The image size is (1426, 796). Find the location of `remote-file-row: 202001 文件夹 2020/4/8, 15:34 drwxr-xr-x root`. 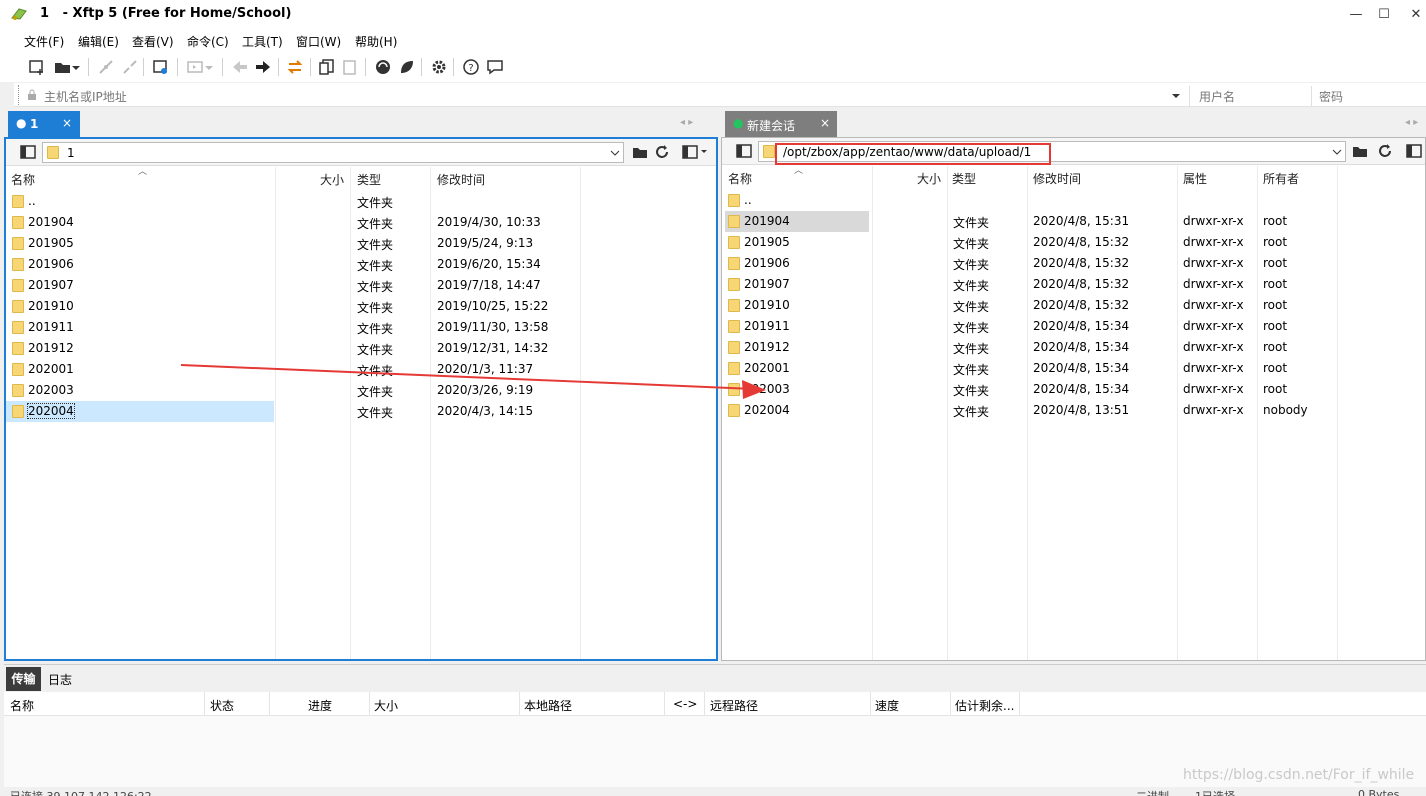

remote-file-row: 202001 文件夹 2020/4/8, 15:34 drwxr-xr-x root is located at coordinates (1073, 368).